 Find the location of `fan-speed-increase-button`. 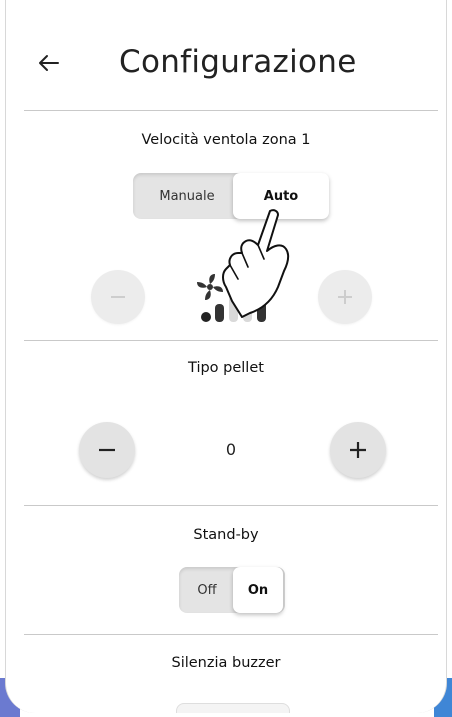

fan-speed-increase-button is located at coordinates (345, 297).